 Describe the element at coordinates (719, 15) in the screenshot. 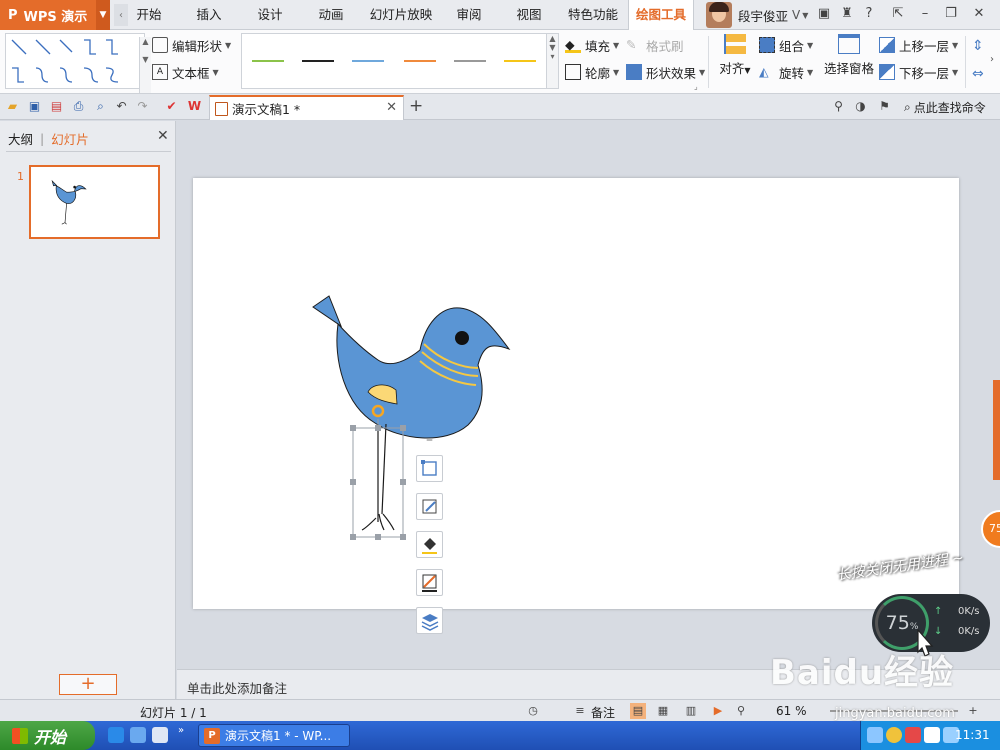

I see `avatar` at that location.